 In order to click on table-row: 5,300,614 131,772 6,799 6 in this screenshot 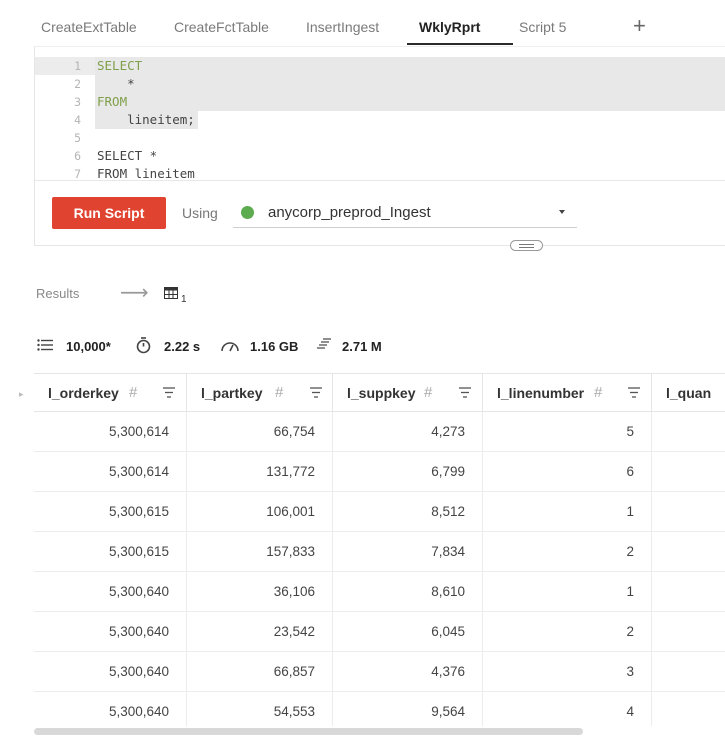, I will do `click(379, 472)`.